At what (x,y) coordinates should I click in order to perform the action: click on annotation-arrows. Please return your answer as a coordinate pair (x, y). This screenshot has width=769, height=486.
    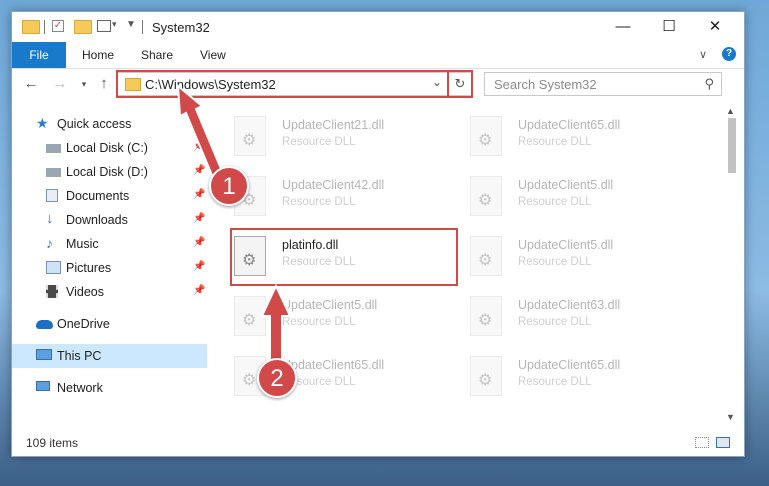
    Looking at the image, I should click on (234, 226).